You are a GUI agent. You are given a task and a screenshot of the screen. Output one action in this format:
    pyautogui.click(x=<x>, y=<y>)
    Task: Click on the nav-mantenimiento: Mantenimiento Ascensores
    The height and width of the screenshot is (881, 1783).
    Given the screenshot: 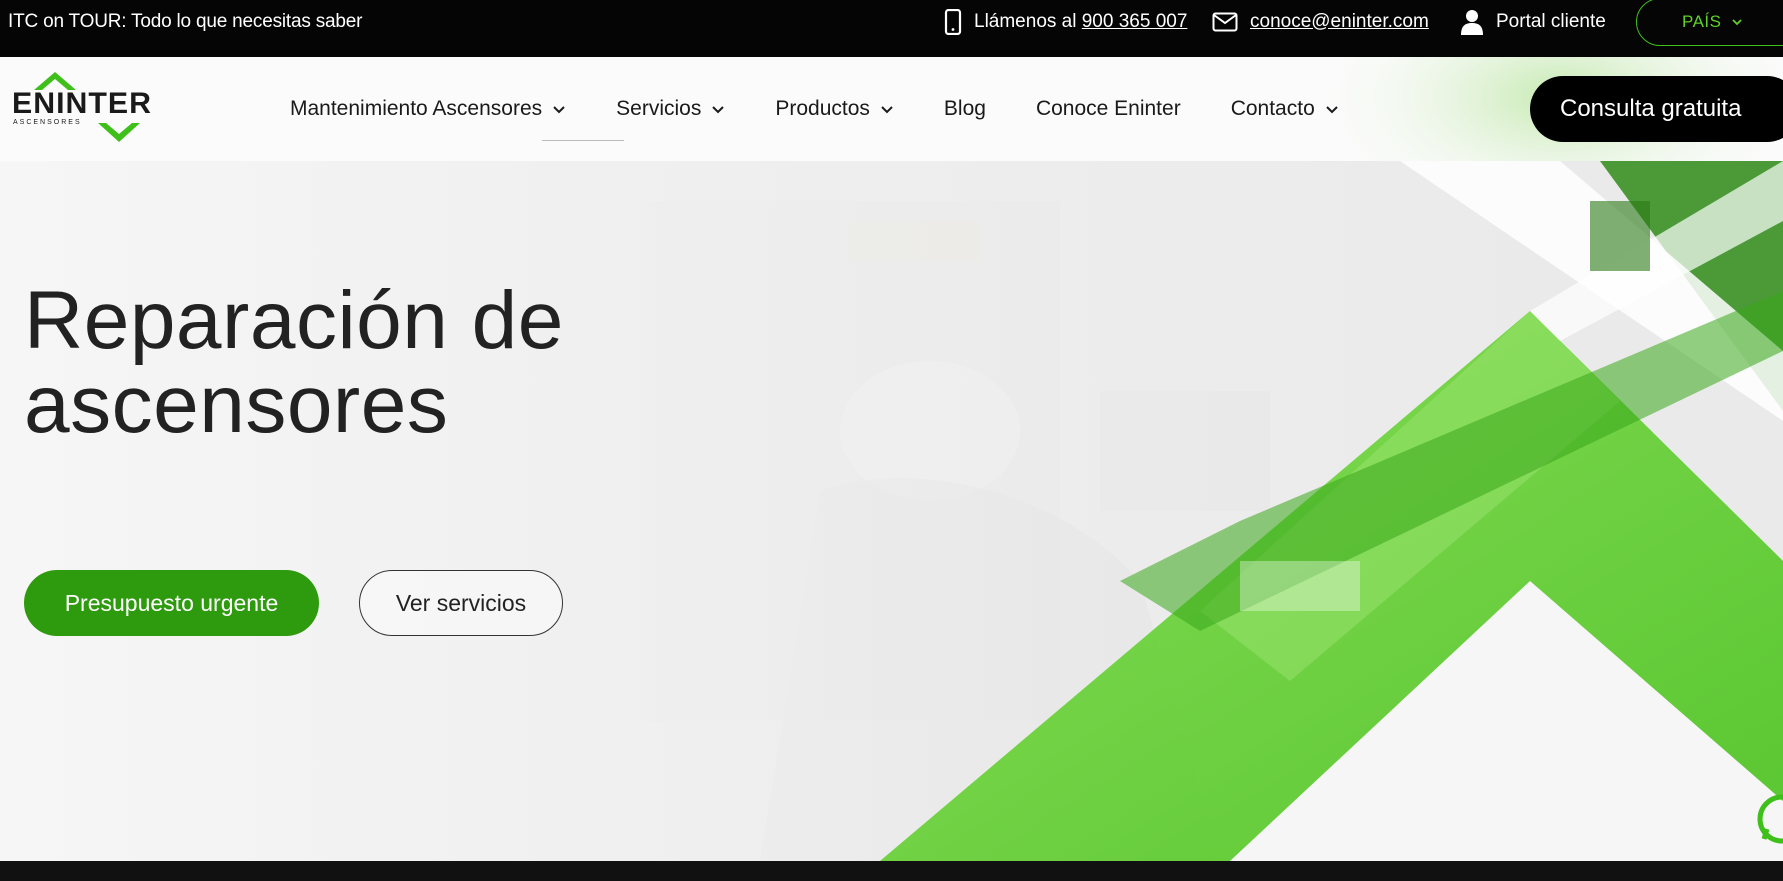 What is the action you would take?
    pyautogui.click(x=428, y=109)
    